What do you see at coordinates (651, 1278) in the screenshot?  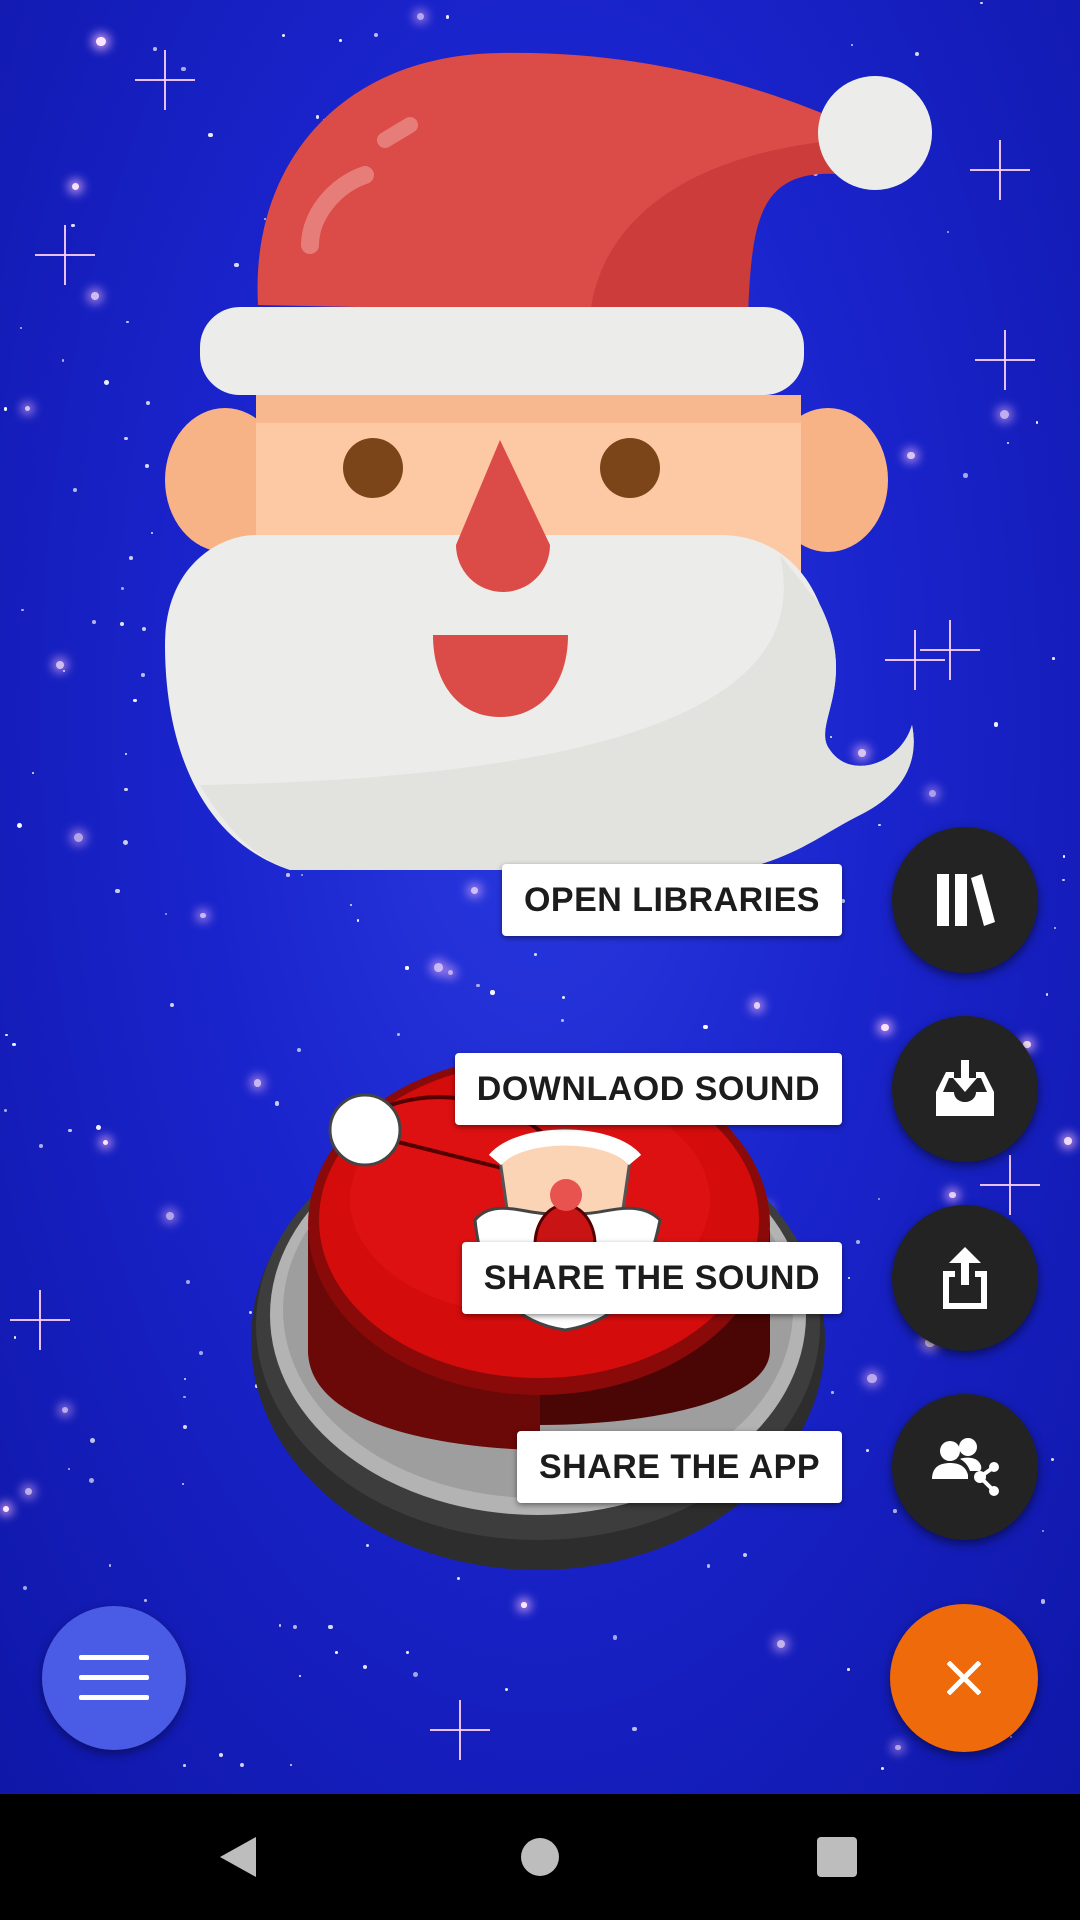 I see `share-sound-label: SHARE THE SOUND` at bounding box center [651, 1278].